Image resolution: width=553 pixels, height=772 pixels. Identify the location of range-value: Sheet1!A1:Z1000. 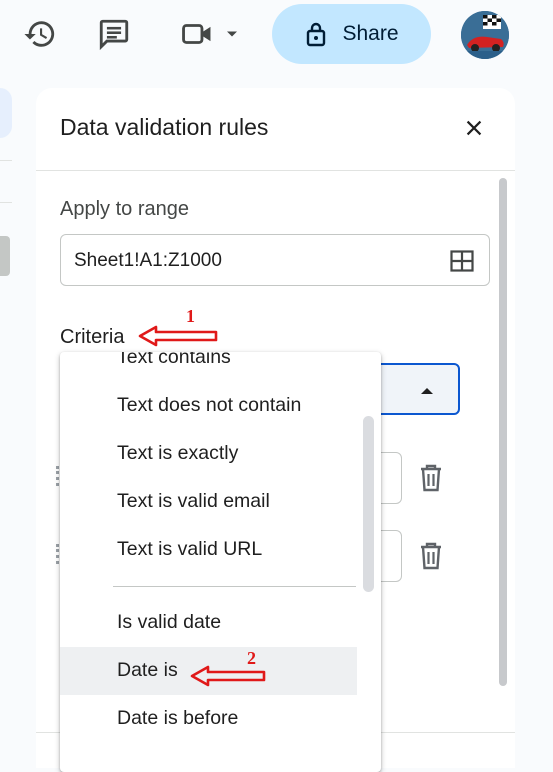
(148, 260).